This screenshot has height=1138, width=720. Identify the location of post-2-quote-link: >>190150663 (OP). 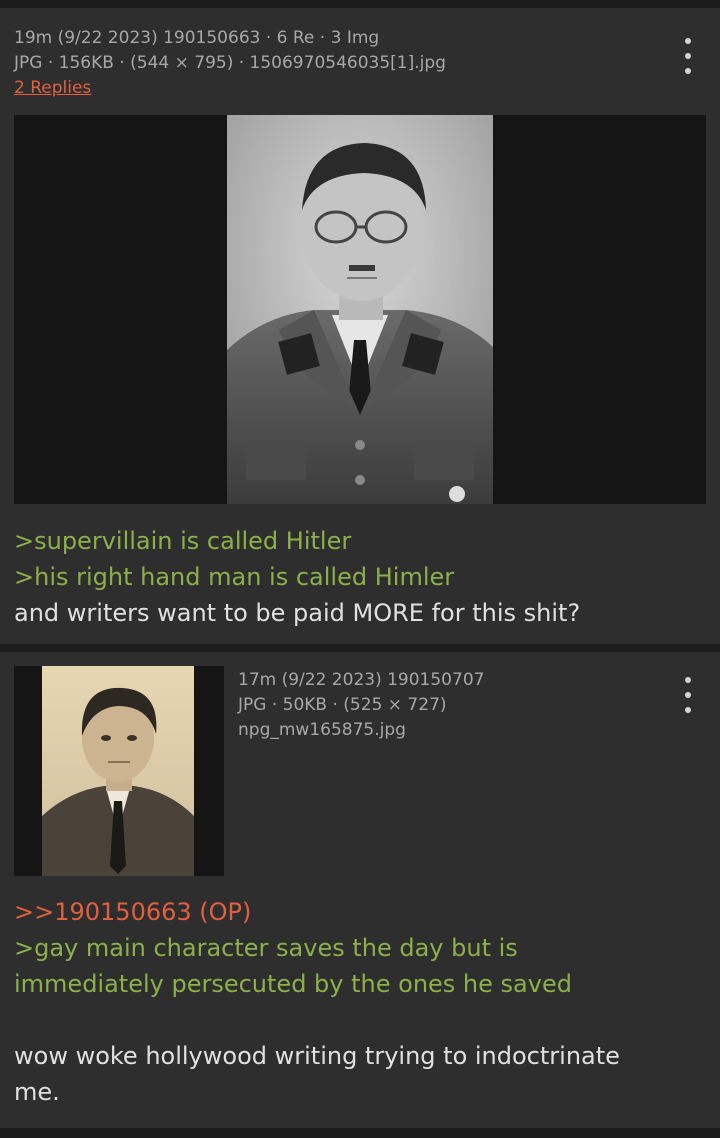
(317, 912).